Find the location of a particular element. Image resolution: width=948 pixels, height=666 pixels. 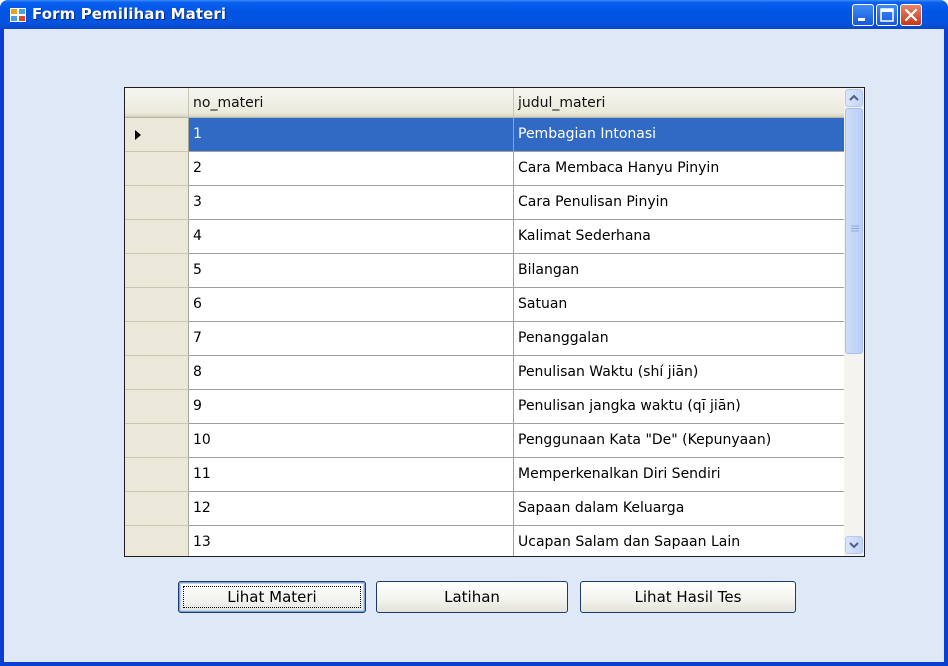

cell-judul-materi: Cara Membaca Hanyu Pinyin is located at coordinates (679, 169).